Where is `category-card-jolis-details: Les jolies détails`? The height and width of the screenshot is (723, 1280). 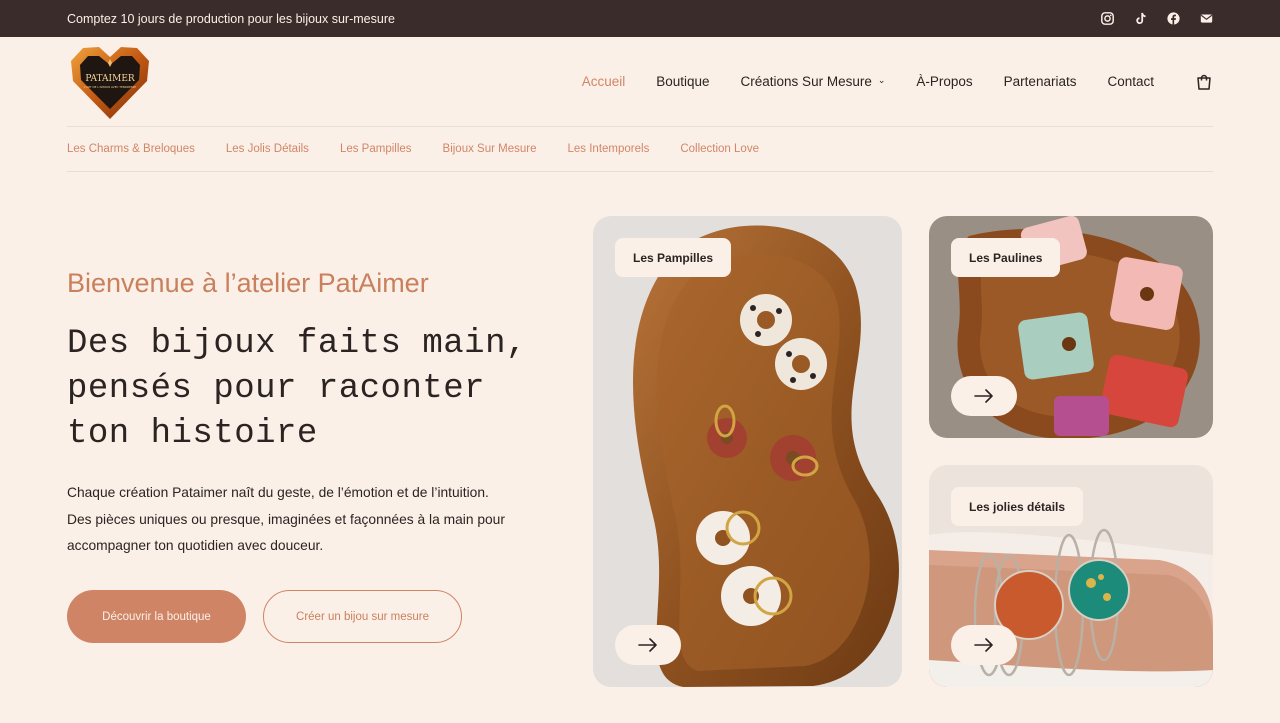
category-card-jolis-details: Les jolies détails is located at coordinates (1071, 576).